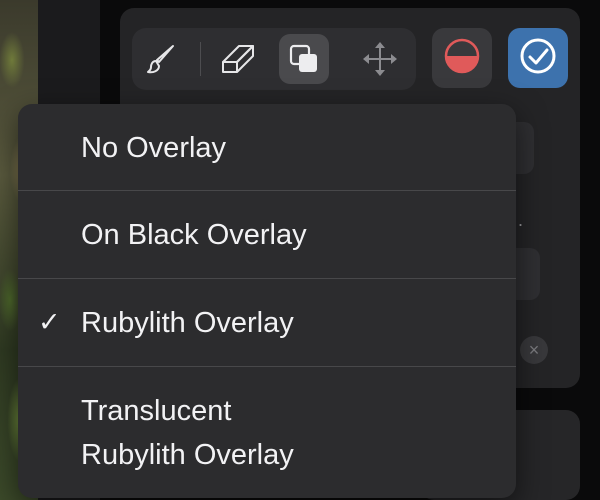  I want to click on brush-tool-button, so click(161, 59).